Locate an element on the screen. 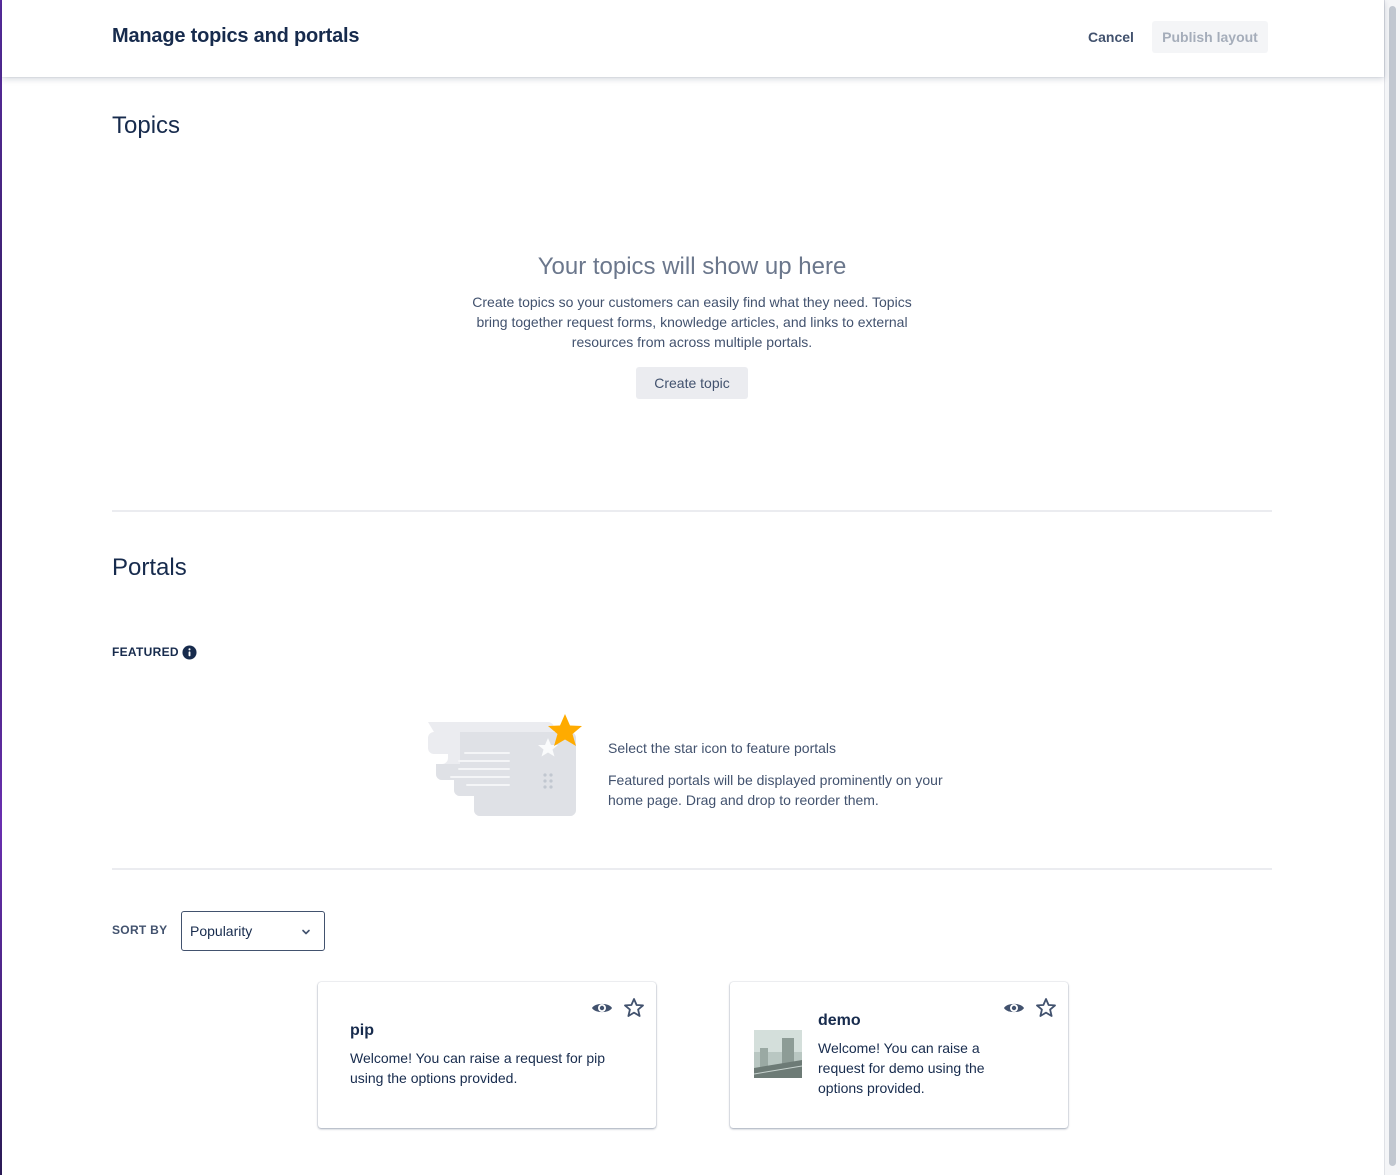 Image resolution: width=1400 pixels, height=1175 pixels. page-title: Manage topics and portals is located at coordinates (236, 36).